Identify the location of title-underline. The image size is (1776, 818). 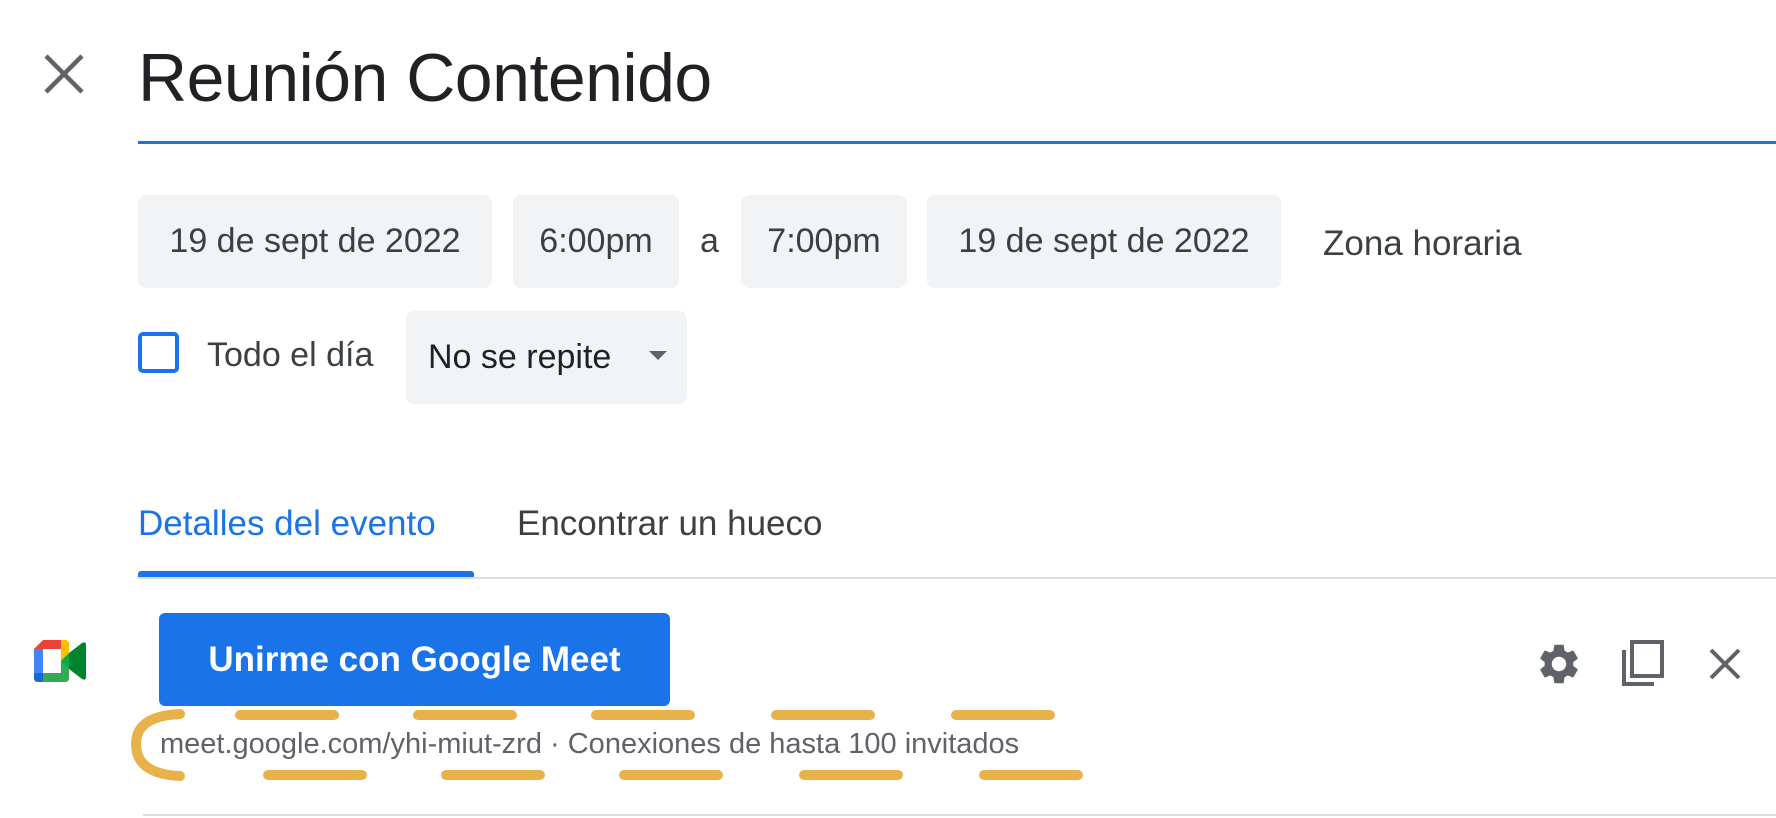
(957, 142).